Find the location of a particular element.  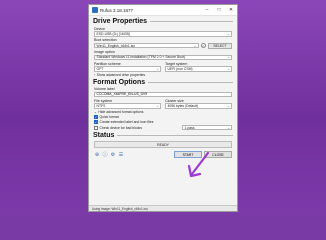

format-options-heading: Format Options is located at coordinates (163, 81).